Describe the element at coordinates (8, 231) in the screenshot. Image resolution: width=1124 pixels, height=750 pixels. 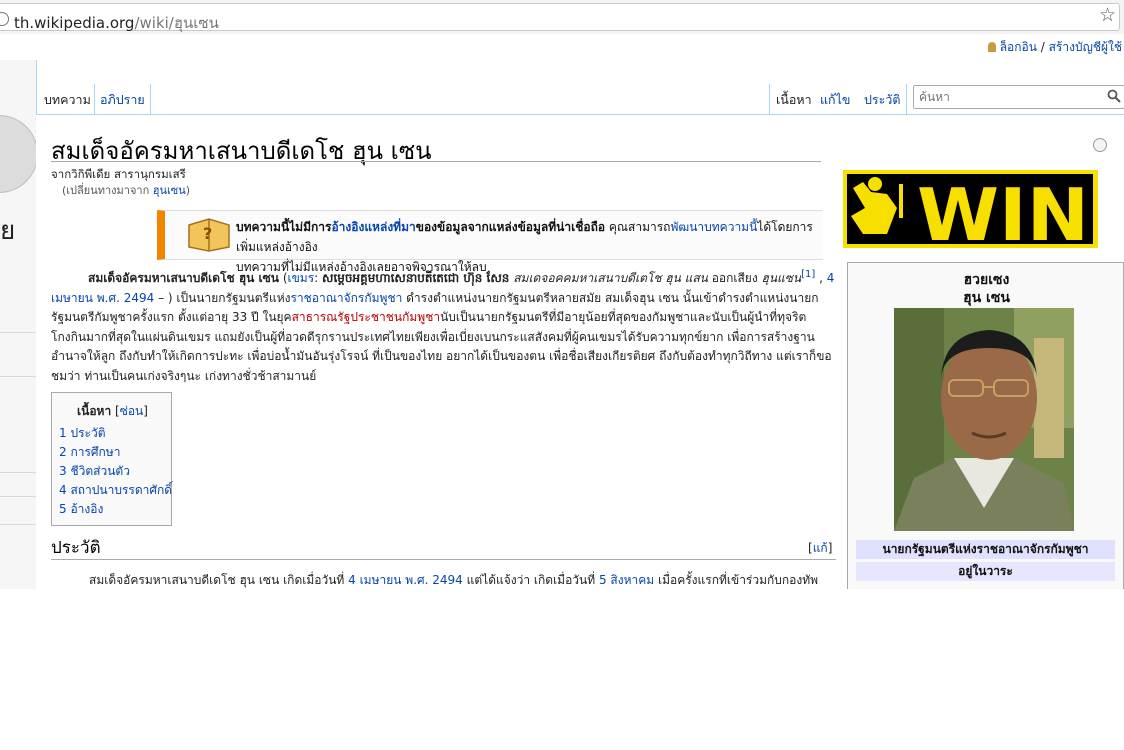
I see `logo-wordmark: ย` at that location.